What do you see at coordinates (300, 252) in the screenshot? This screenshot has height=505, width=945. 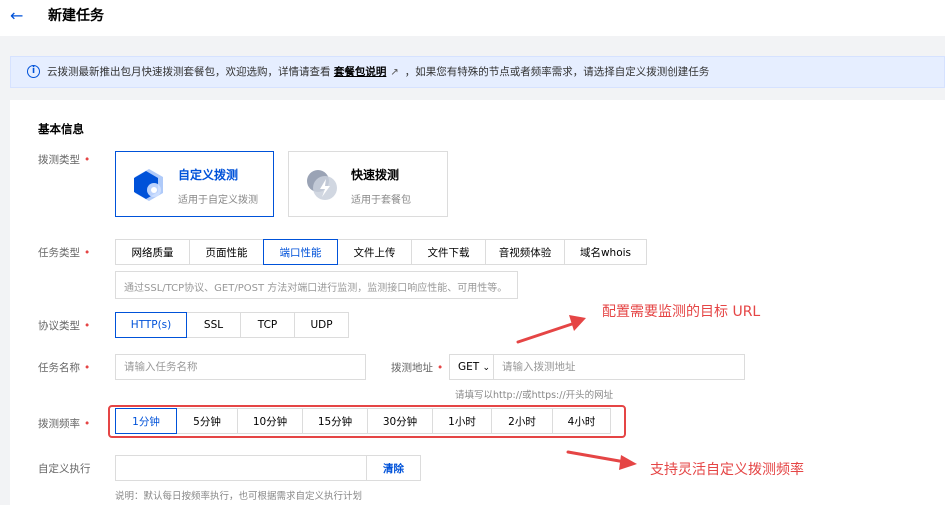 I see `task-type-option: 端口性能` at bounding box center [300, 252].